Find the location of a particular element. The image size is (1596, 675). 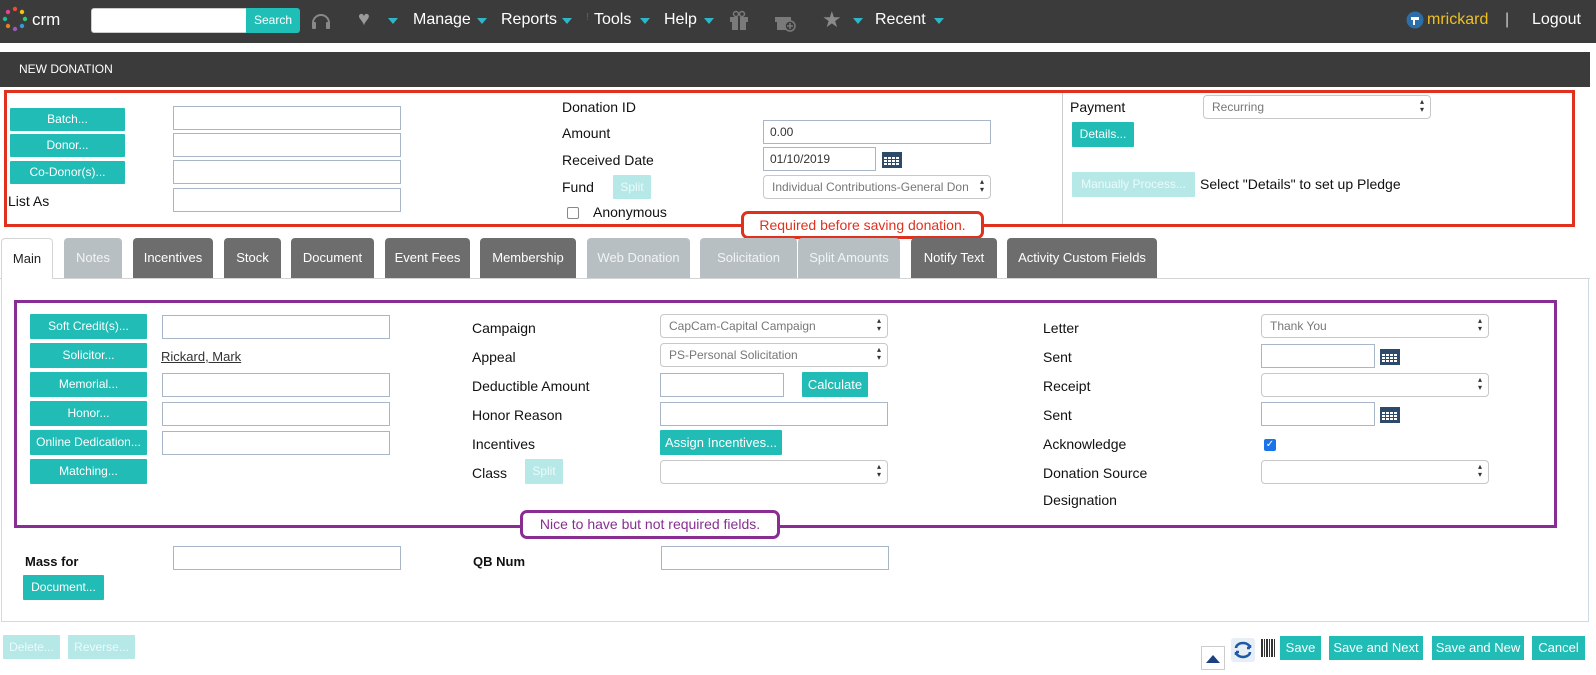

headset-icon is located at coordinates (321, 21).